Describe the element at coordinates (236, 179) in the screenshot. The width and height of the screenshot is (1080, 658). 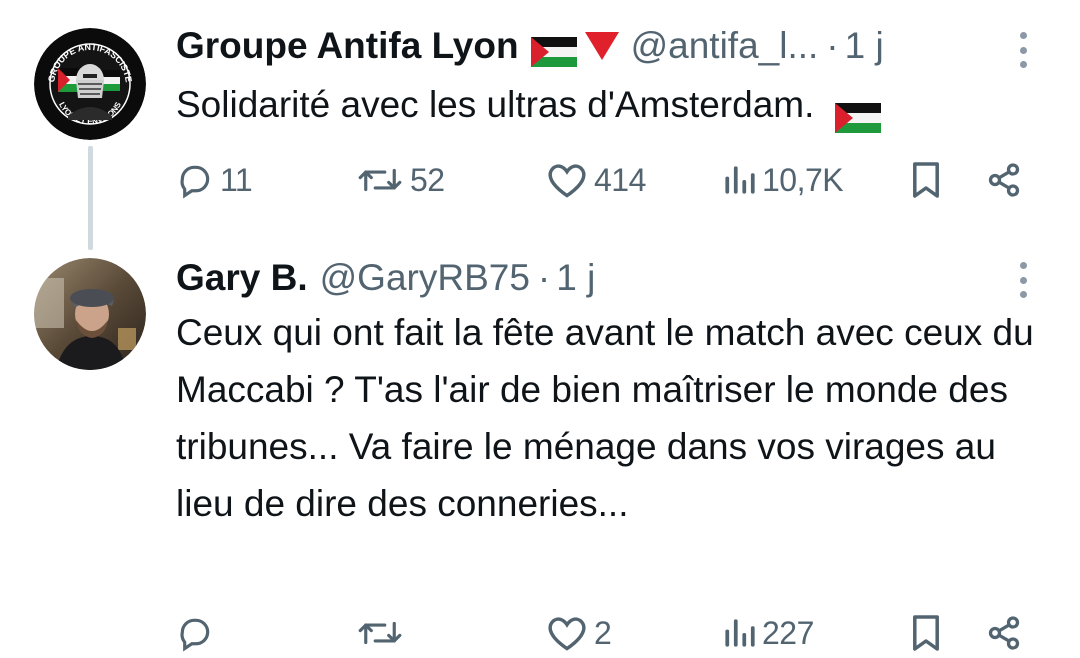
I see `reply-count: 11` at that location.